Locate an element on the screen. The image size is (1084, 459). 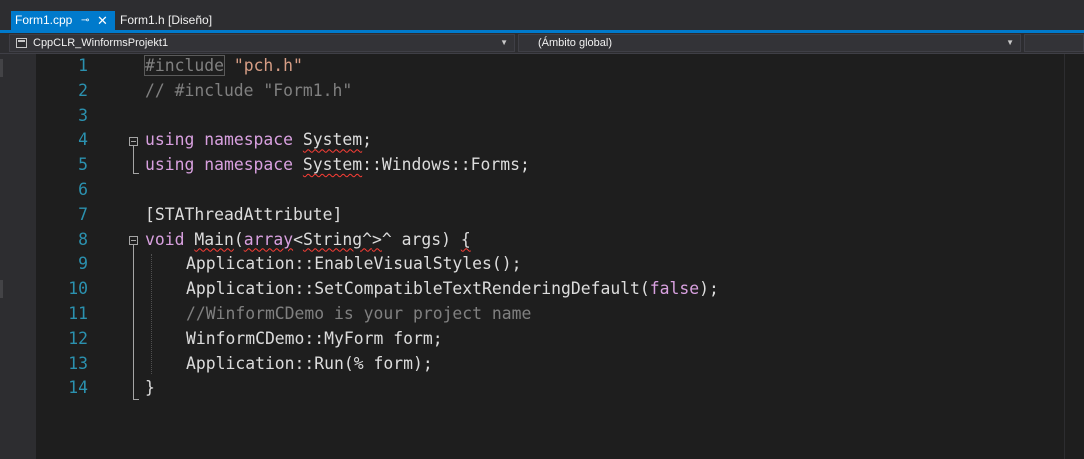
code-line-5: using namespace System::Windows::Forms; is located at coordinates (337, 165).